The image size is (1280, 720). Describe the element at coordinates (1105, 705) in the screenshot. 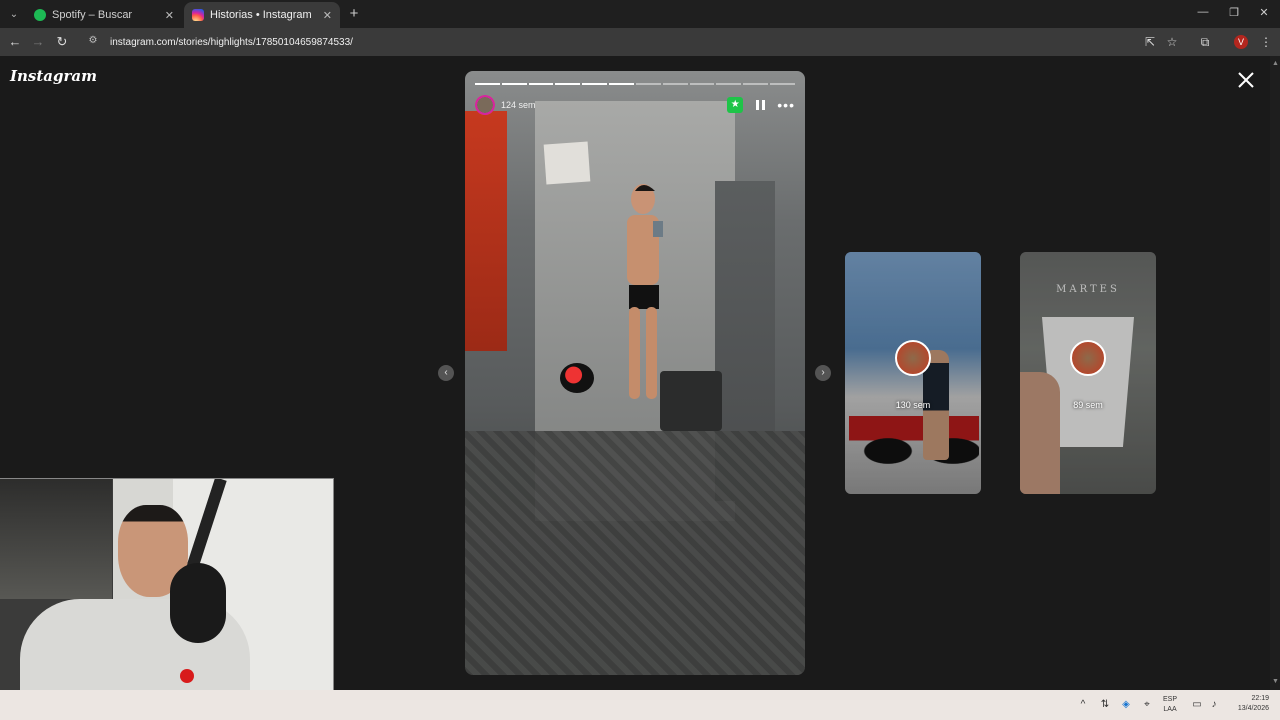

I see `tray-usb-icon: ⇅` at that location.